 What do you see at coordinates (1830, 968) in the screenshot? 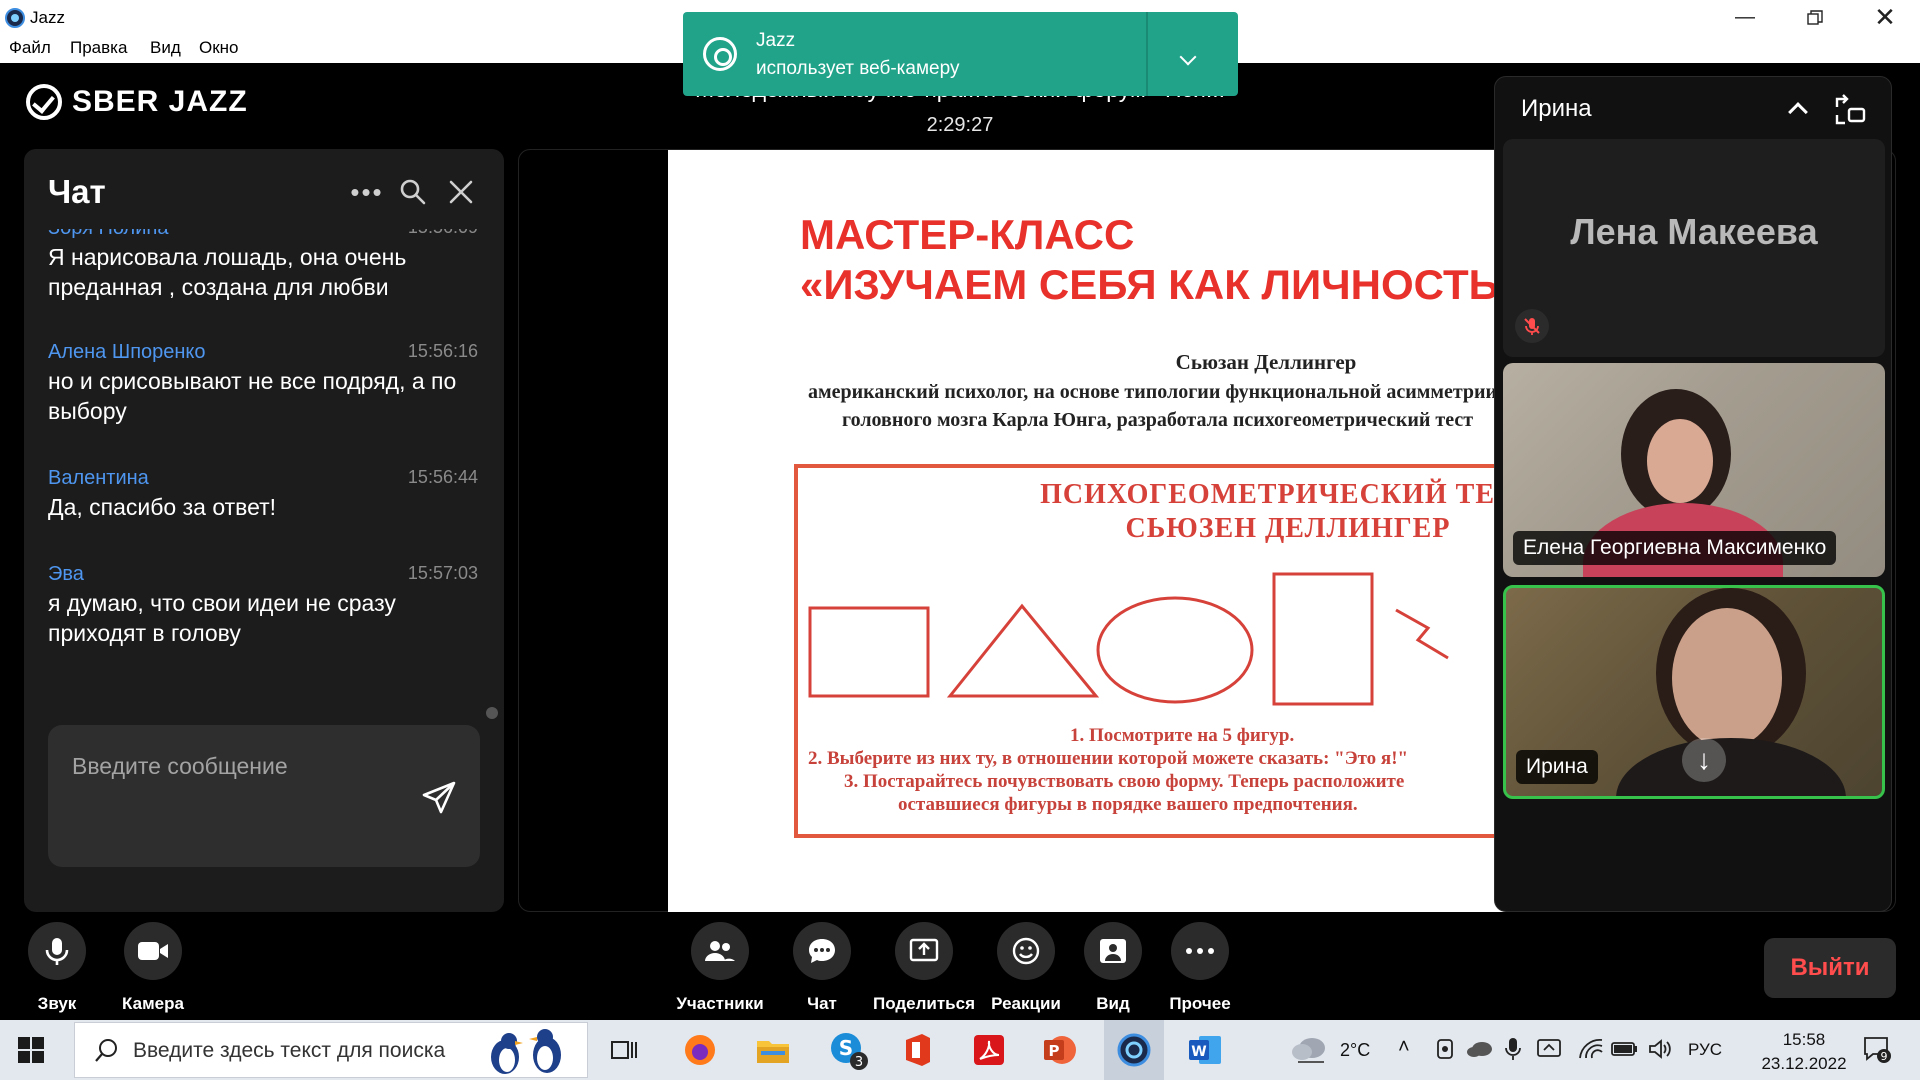
I see `exit-button: Выйти` at bounding box center [1830, 968].